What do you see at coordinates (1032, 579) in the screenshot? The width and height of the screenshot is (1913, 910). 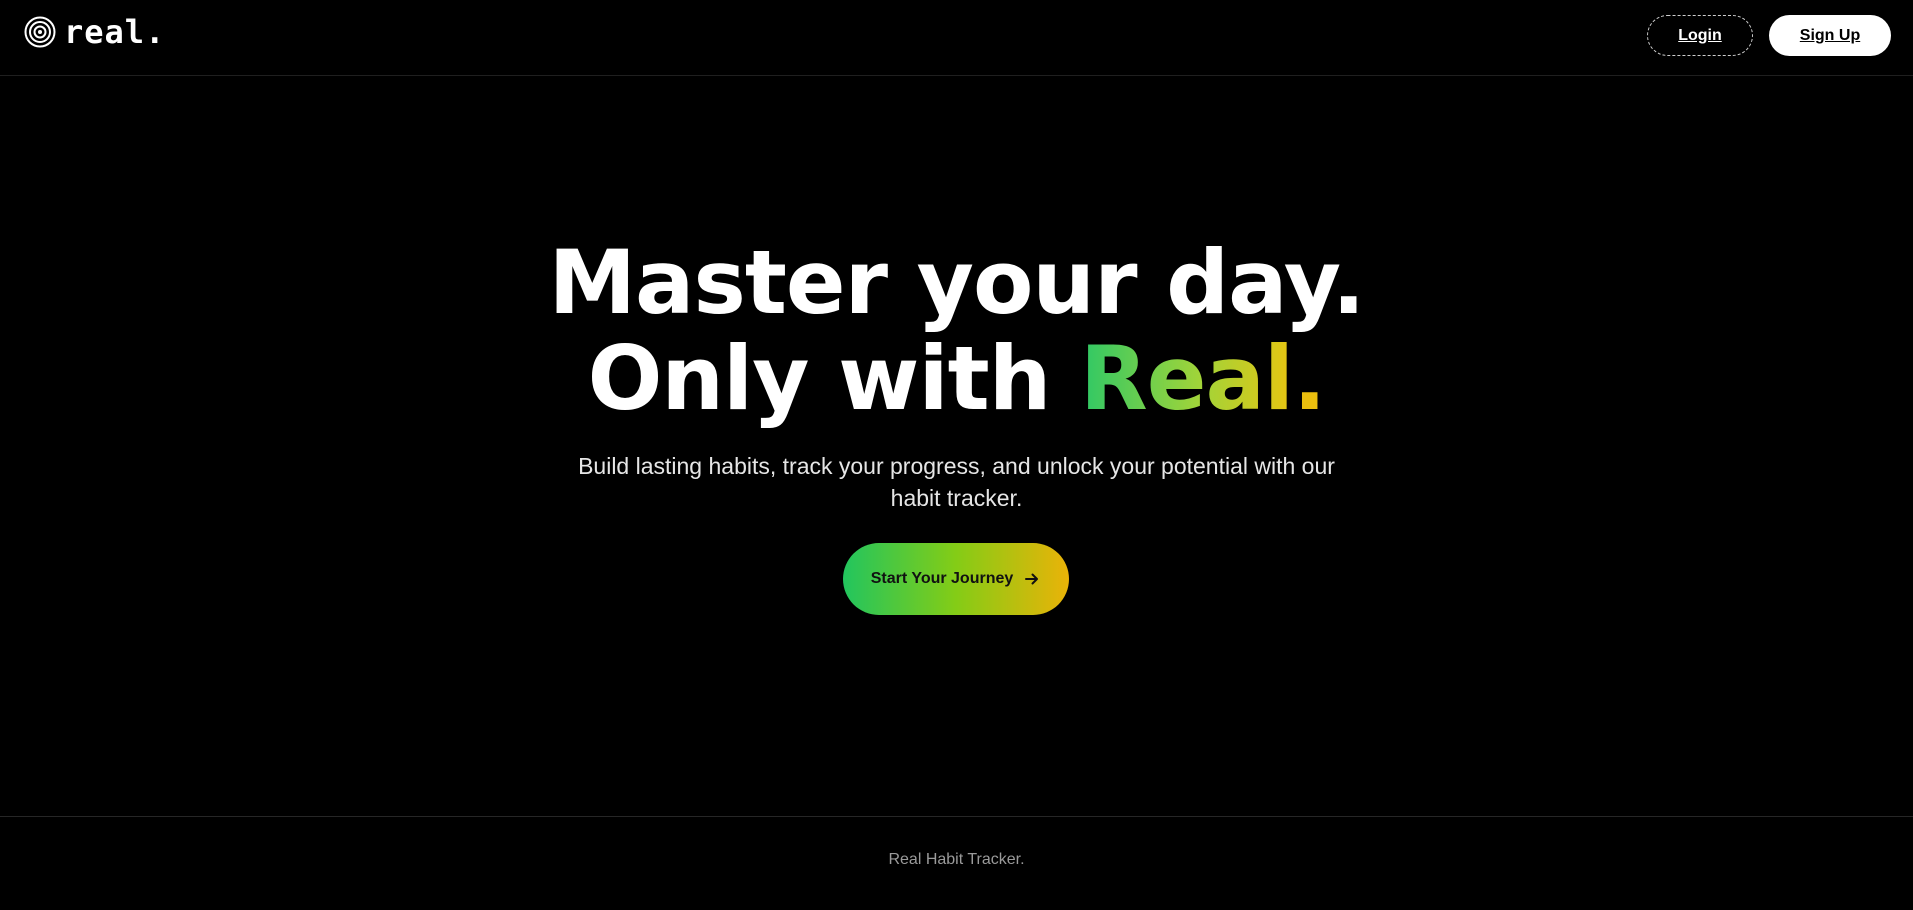 I see `arrow-right-icon` at bounding box center [1032, 579].